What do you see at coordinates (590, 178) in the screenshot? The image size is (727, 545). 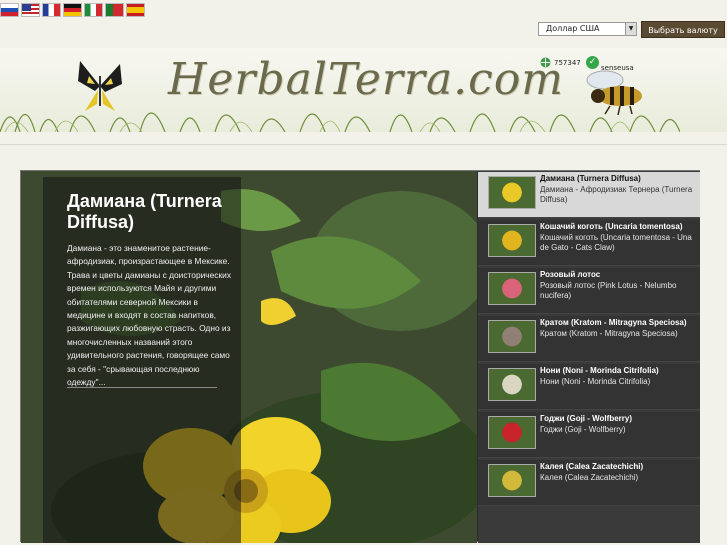 I see `thumbnail-title: Дамиана (Turnera Diffusa)` at bounding box center [590, 178].